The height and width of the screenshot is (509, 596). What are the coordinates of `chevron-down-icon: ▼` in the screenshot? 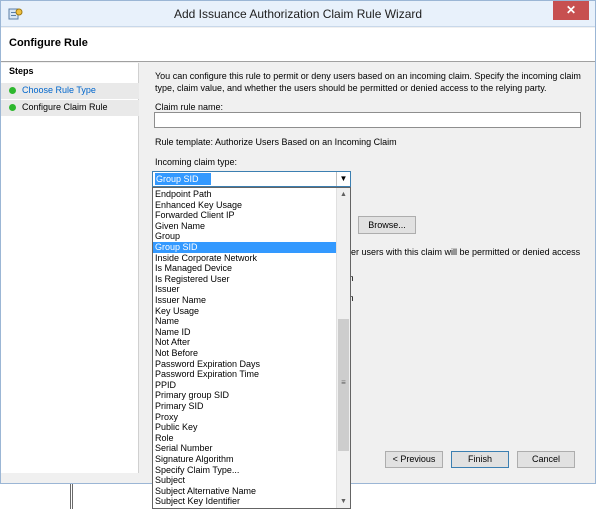 It's located at (343, 179).